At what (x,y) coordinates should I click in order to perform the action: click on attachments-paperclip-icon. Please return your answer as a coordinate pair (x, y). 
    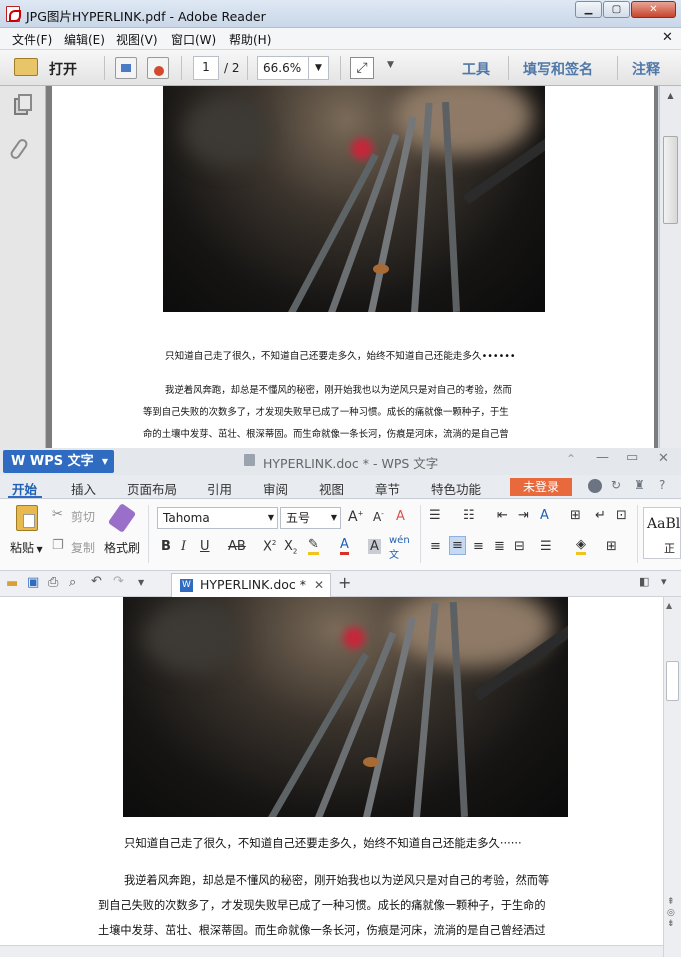
    Looking at the image, I should click on (19, 149).